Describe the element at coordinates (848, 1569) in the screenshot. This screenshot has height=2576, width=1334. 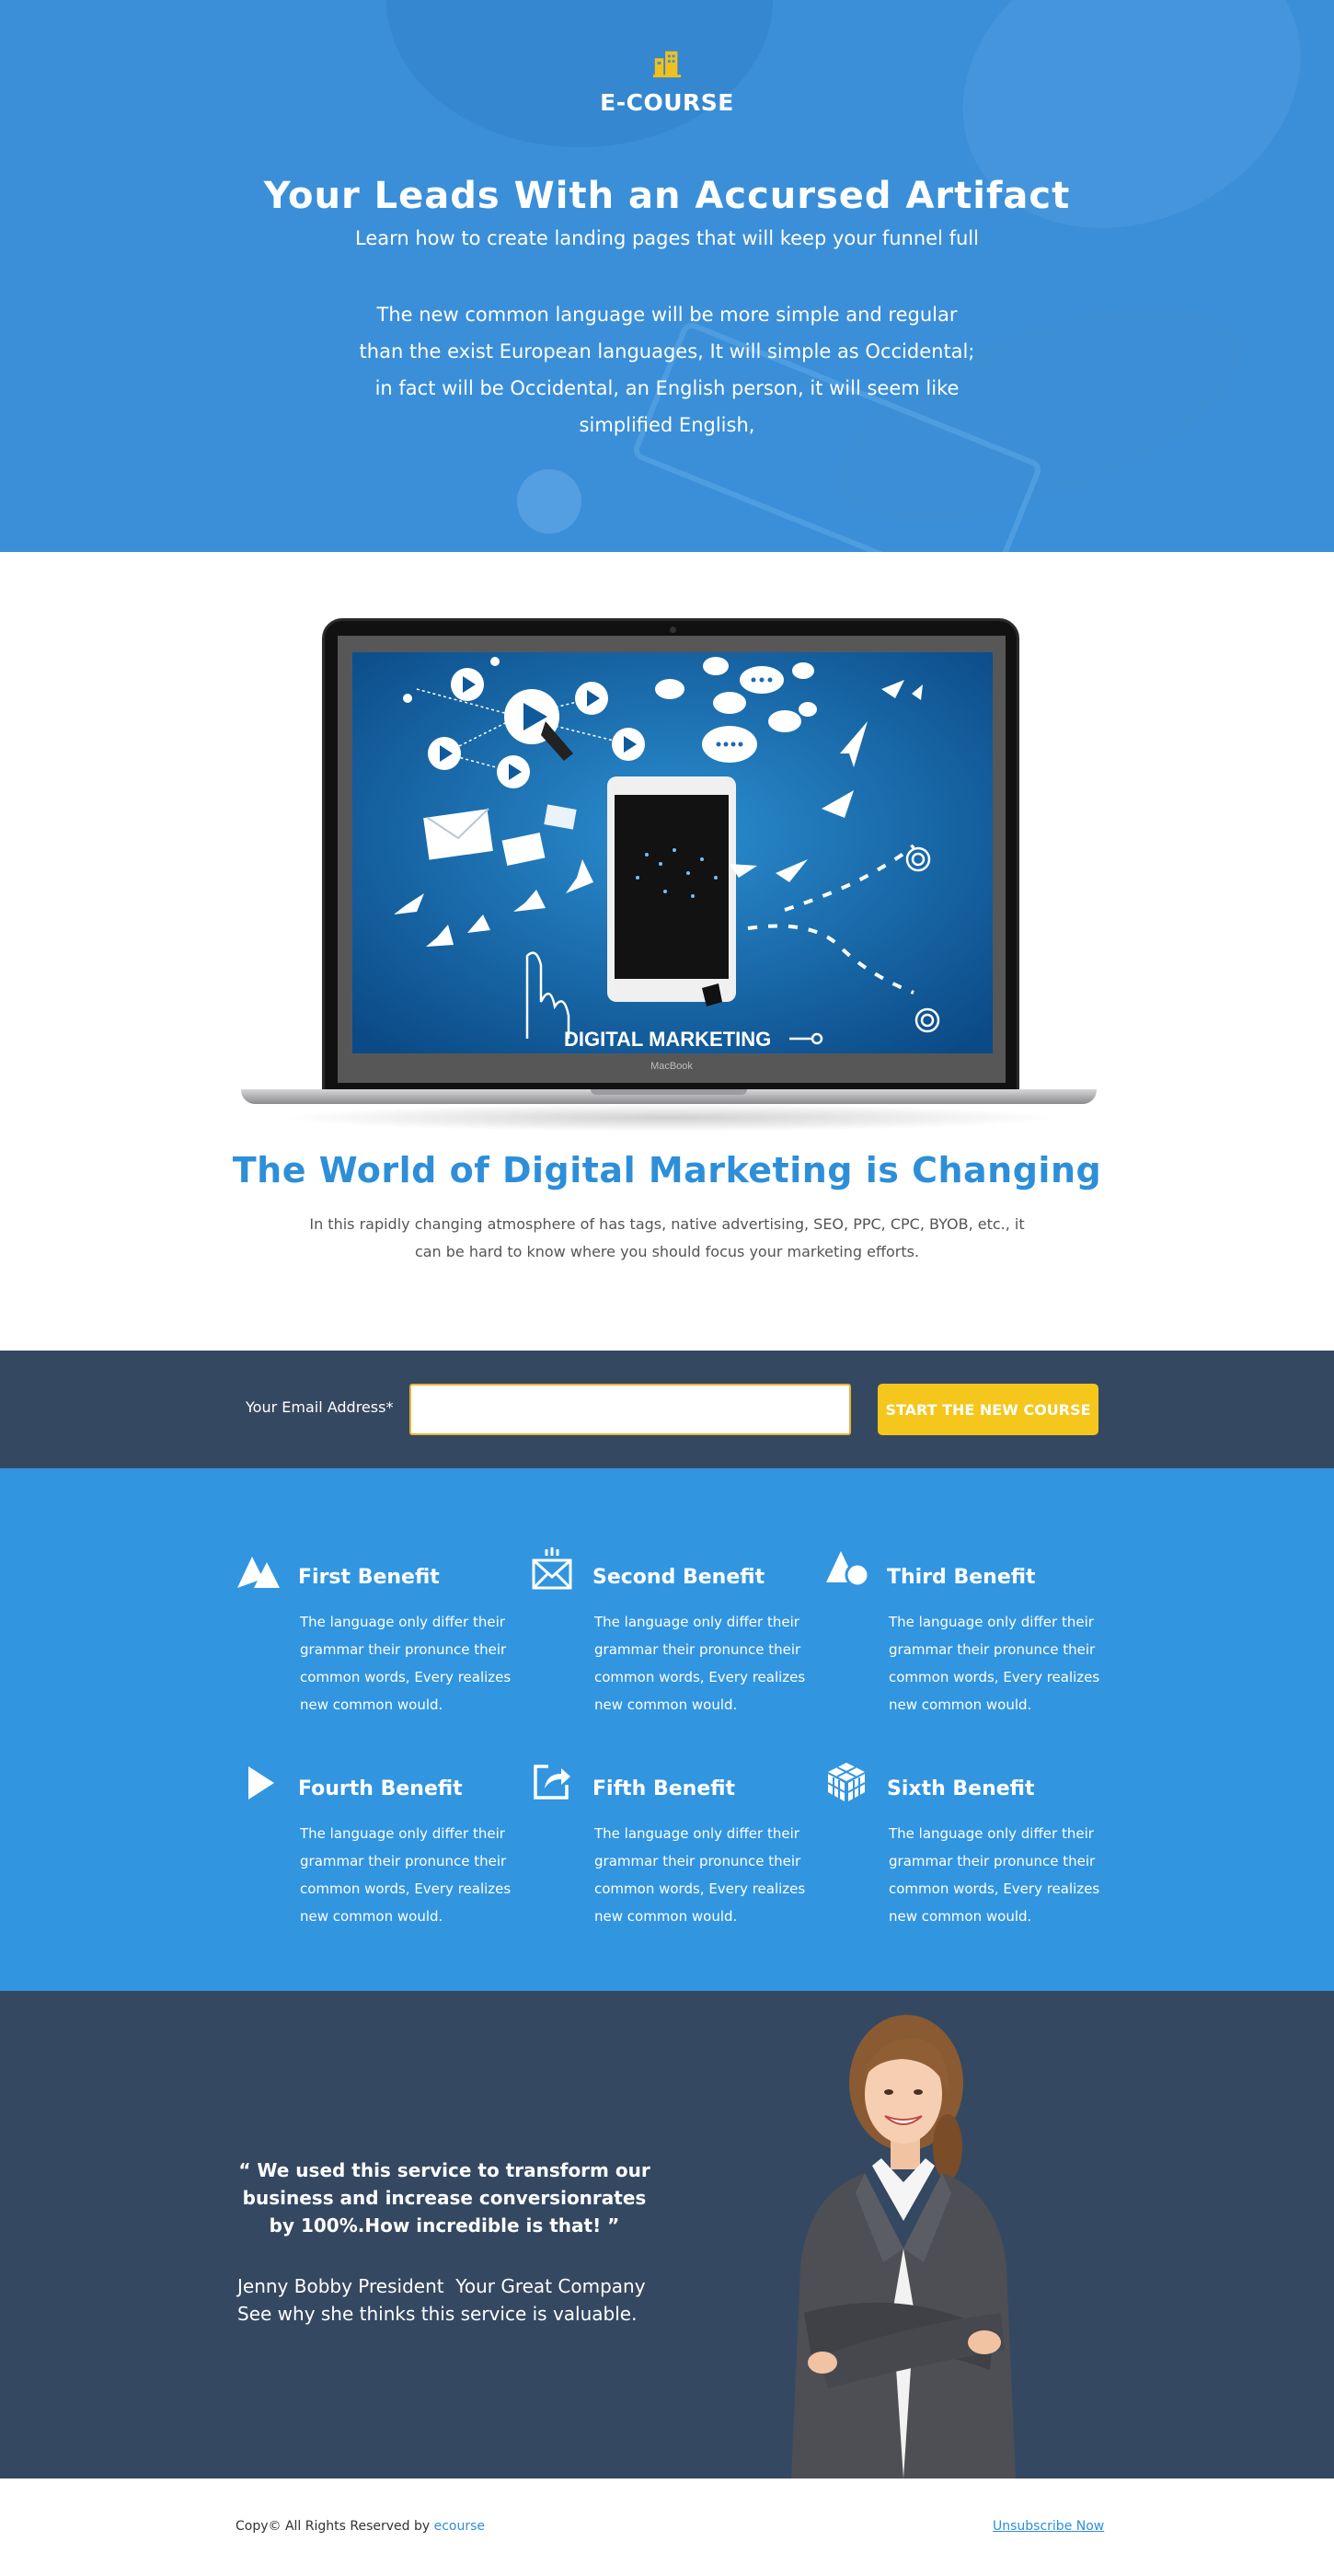
I see `shapes-icon` at that location.